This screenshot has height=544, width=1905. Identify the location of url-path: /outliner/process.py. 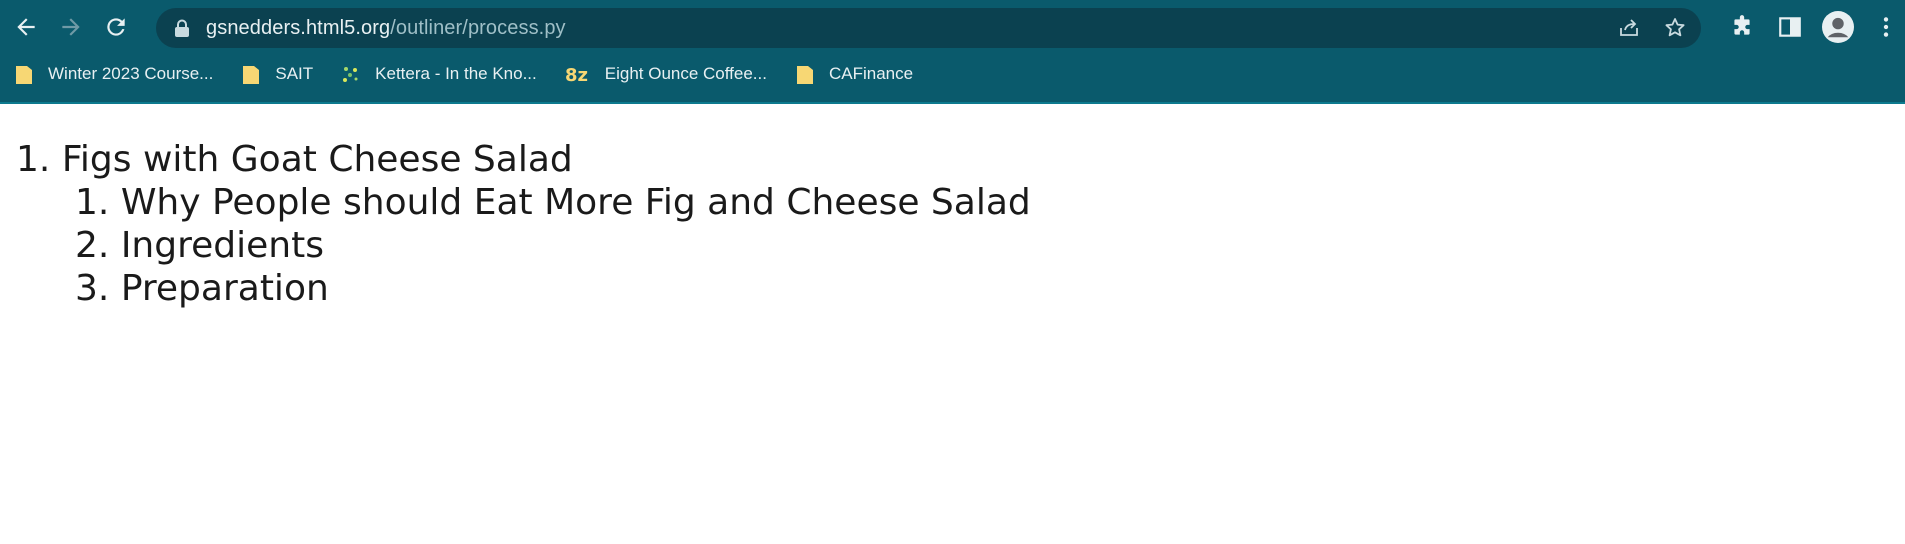
(478, 27).